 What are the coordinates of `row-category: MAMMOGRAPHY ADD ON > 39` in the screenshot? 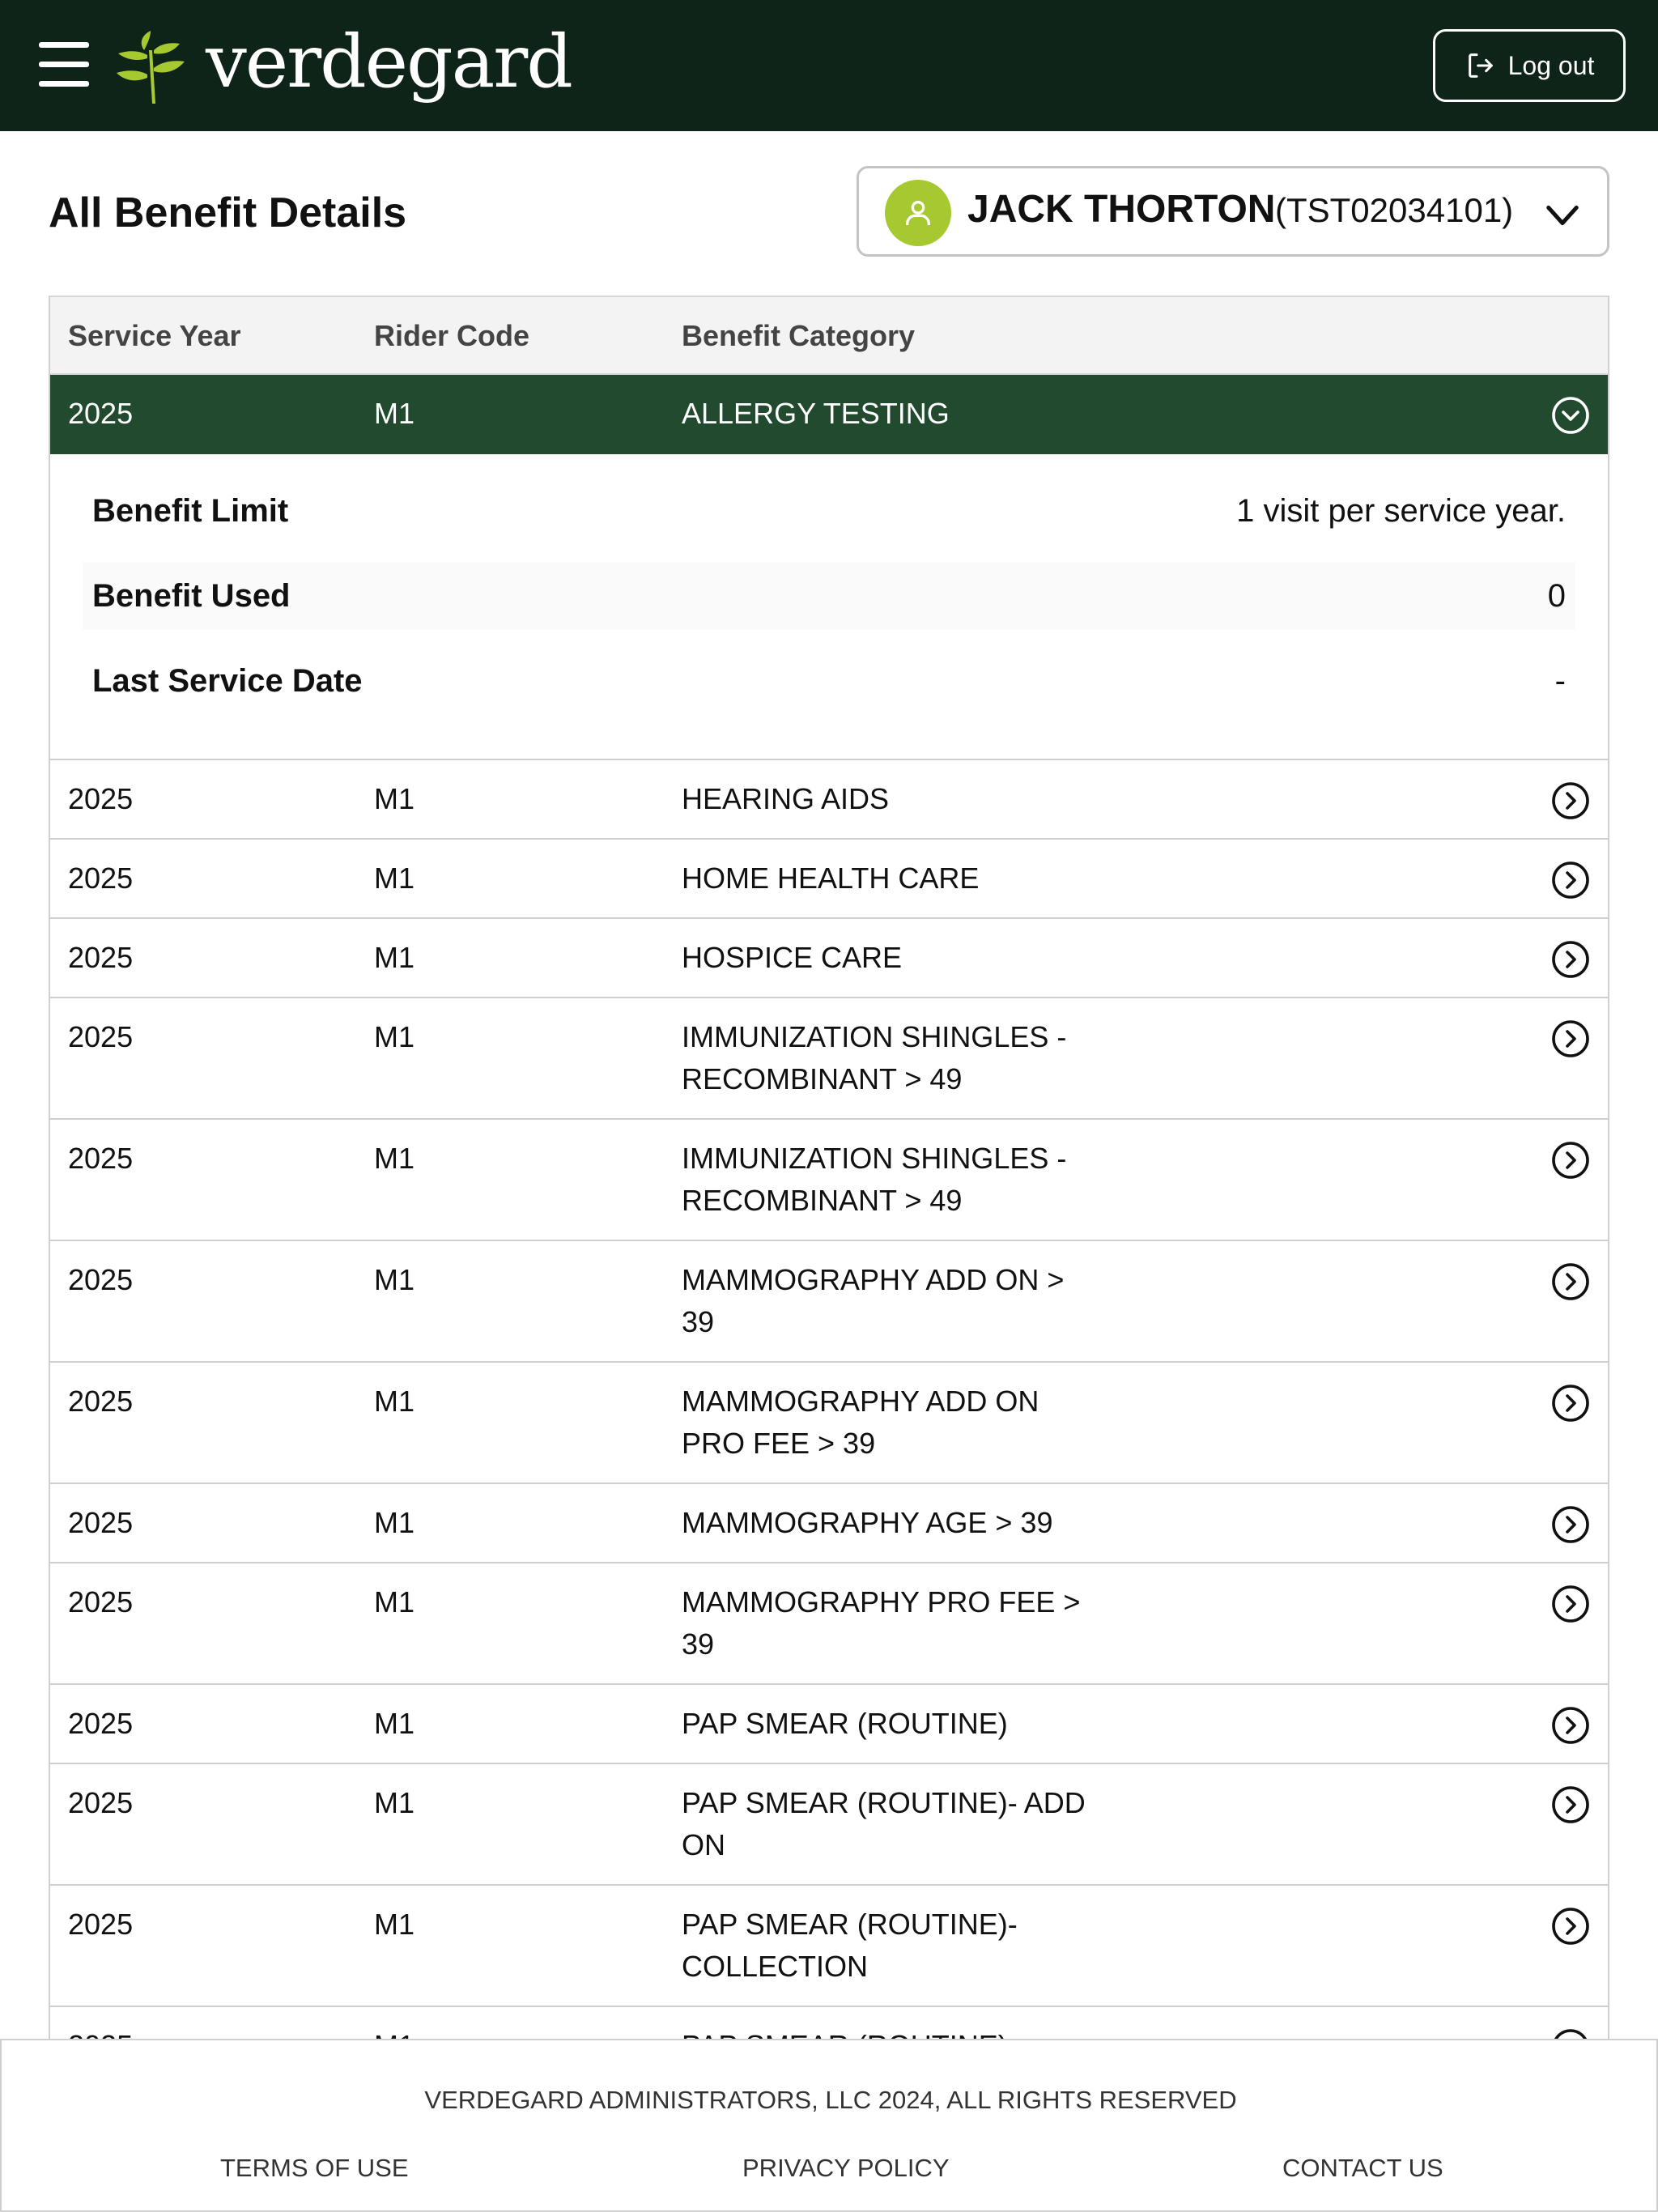 It's located at (873, 1301).